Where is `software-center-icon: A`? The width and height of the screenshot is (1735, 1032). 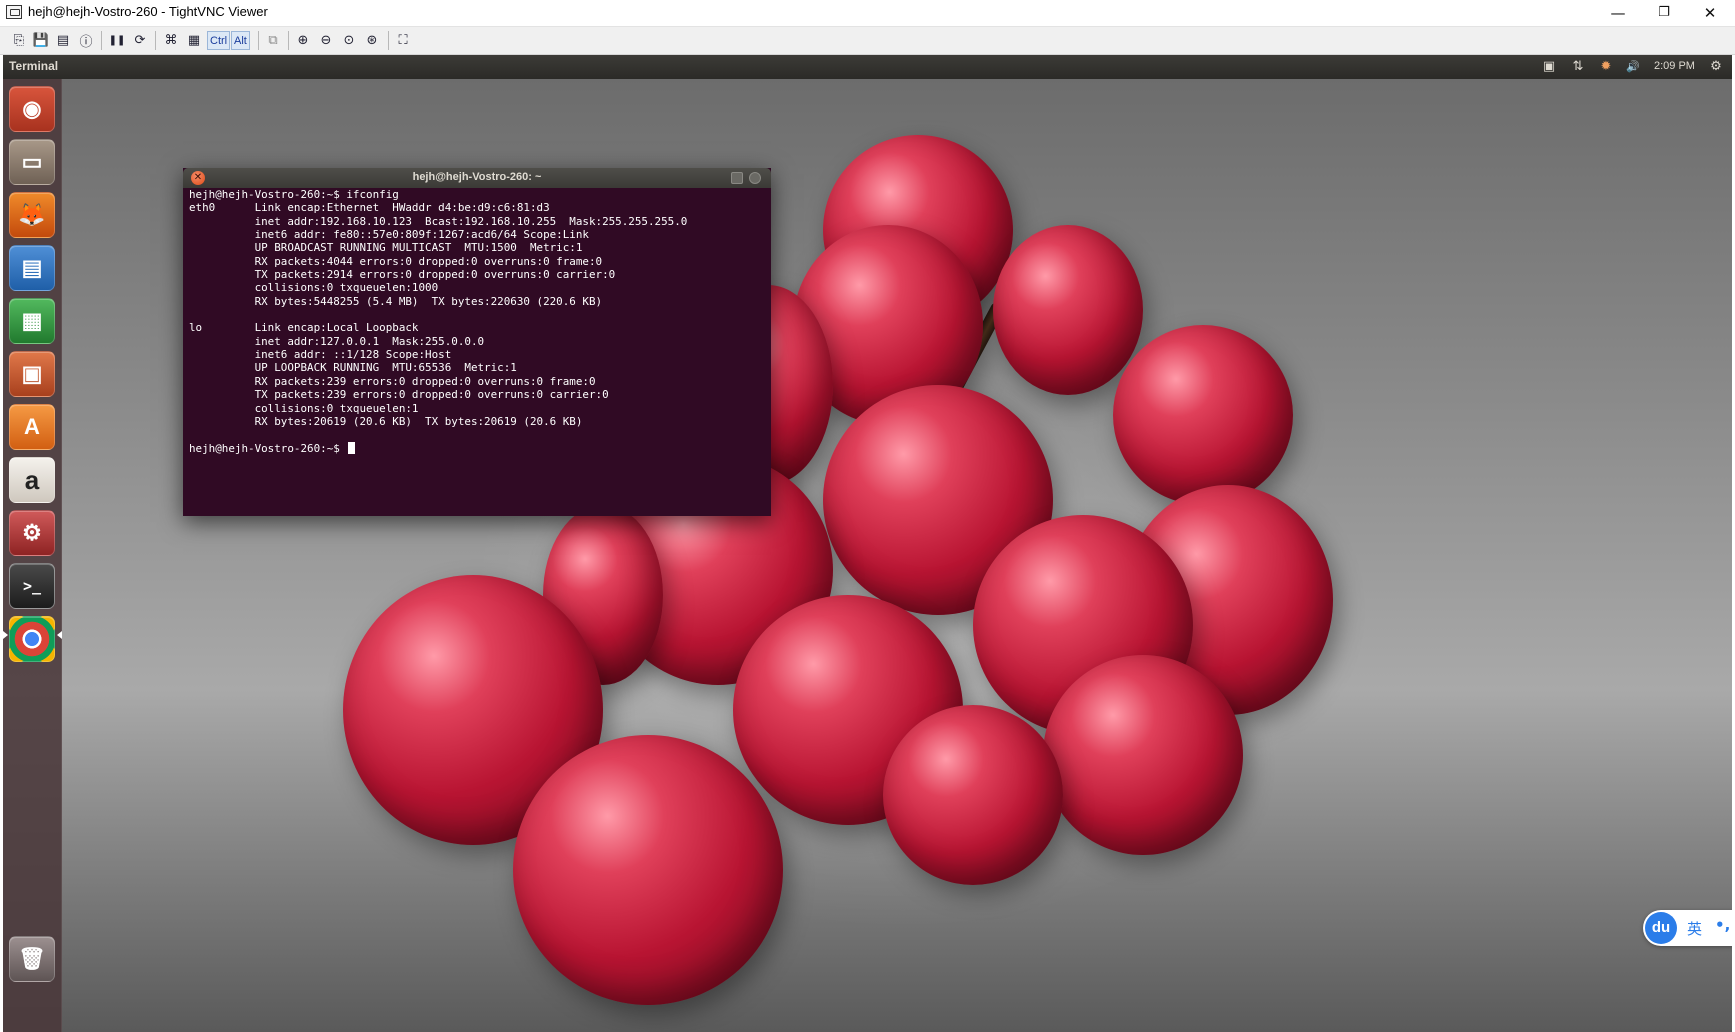
software-center-icon: A is located at coordinates (32, 426).